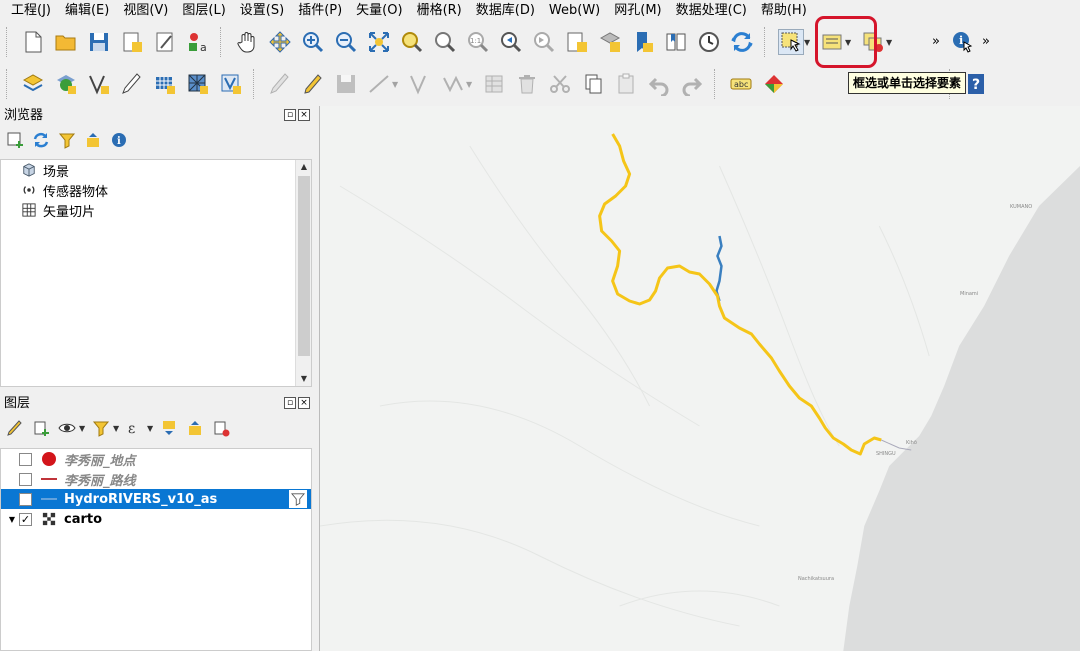 This screenshot has width=1080, height=651. What do you see at coordinates (156, 519) in the screenshot?
I see `layer-row-carto: ▼ ✓ carto` at bounding box center [156, 519].